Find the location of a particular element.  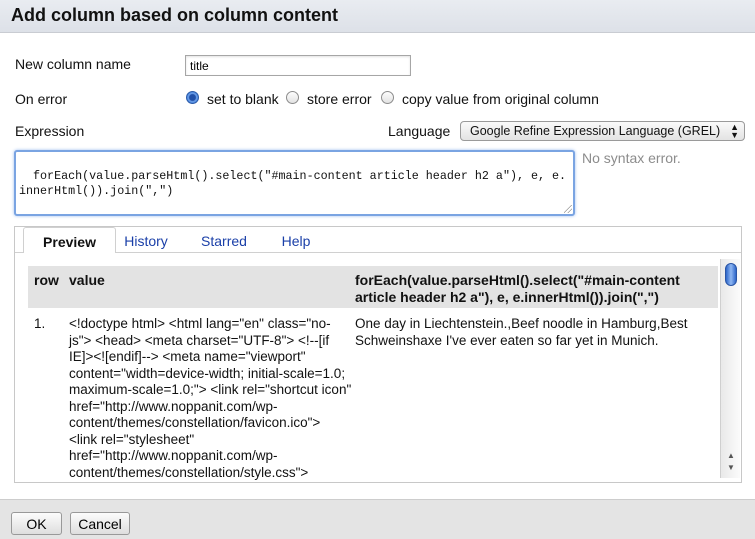

language-select-value: Google Refine Expression Language (GREL) is located at coordinates (595, 131).